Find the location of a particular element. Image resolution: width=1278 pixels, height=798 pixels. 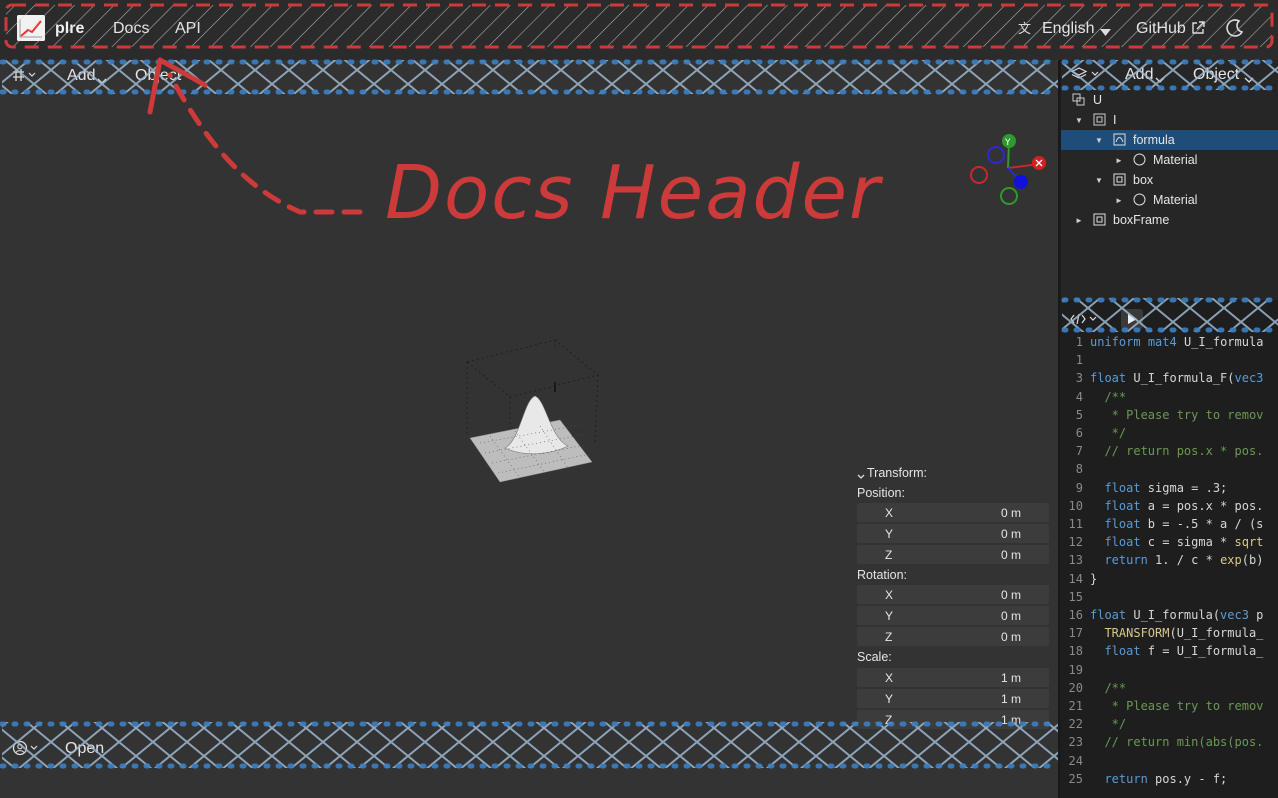

code-line: 4 /** is located at coordinates (1169, 399).